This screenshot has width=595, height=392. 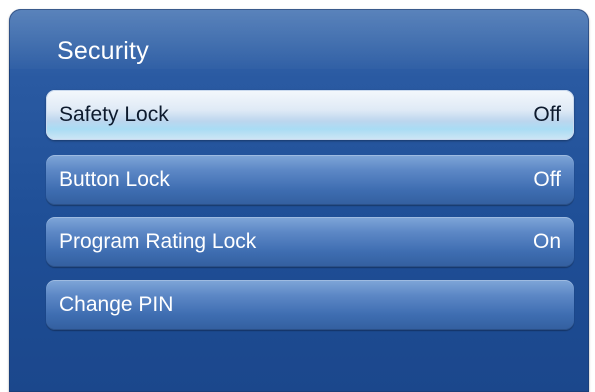 What do you see at coordinates (103, 51) in the screenshot?
I see `menu-title: Security` at bounding box center [103, 51].